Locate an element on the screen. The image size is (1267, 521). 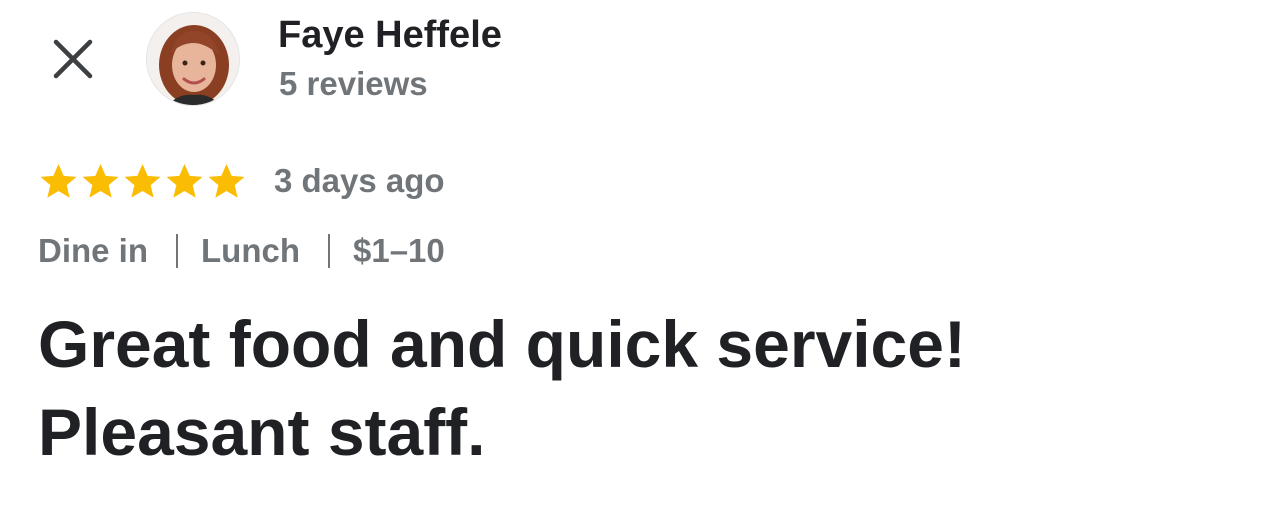
review-count: 5 reviews is located at coordinates (353, 83).